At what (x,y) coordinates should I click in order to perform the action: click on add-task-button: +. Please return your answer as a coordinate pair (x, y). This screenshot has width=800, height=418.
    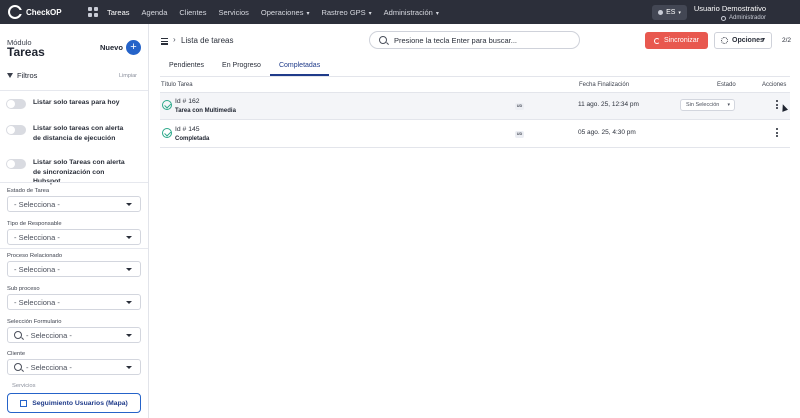
    Looking at the image, I should click on (133, 47).